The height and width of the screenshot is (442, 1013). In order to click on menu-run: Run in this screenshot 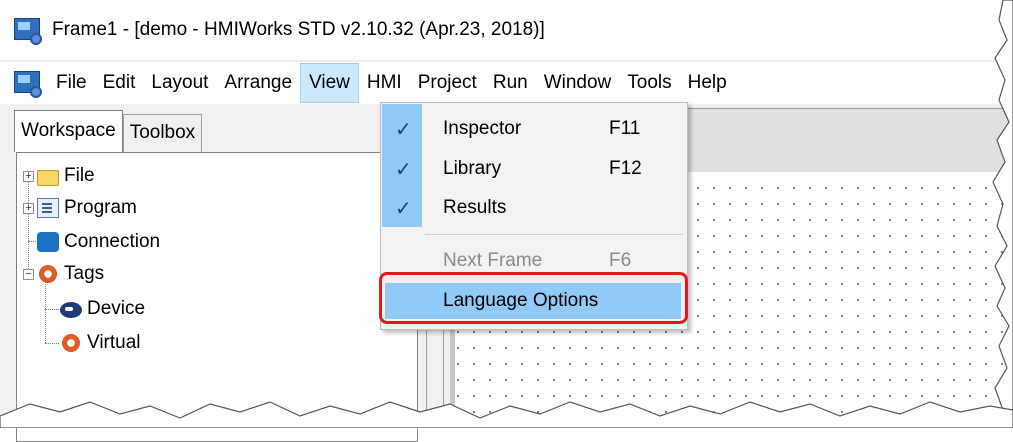, I will do `click(510, 83)`.